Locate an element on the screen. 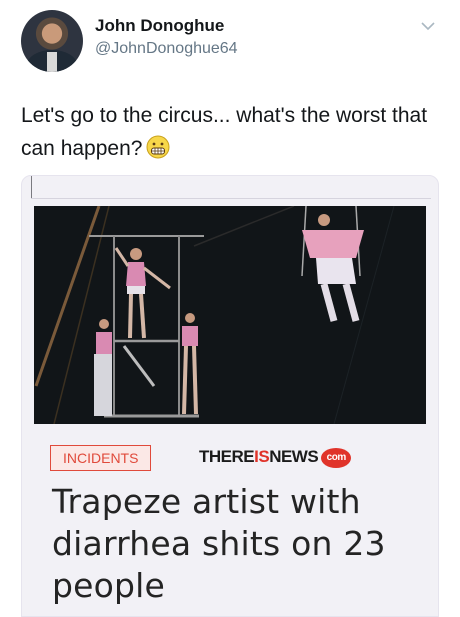 This screenshot has width=460, height=617. tweet-header: John Donoghue @JohnDonoghue64 is located at coordinates (230, 41).